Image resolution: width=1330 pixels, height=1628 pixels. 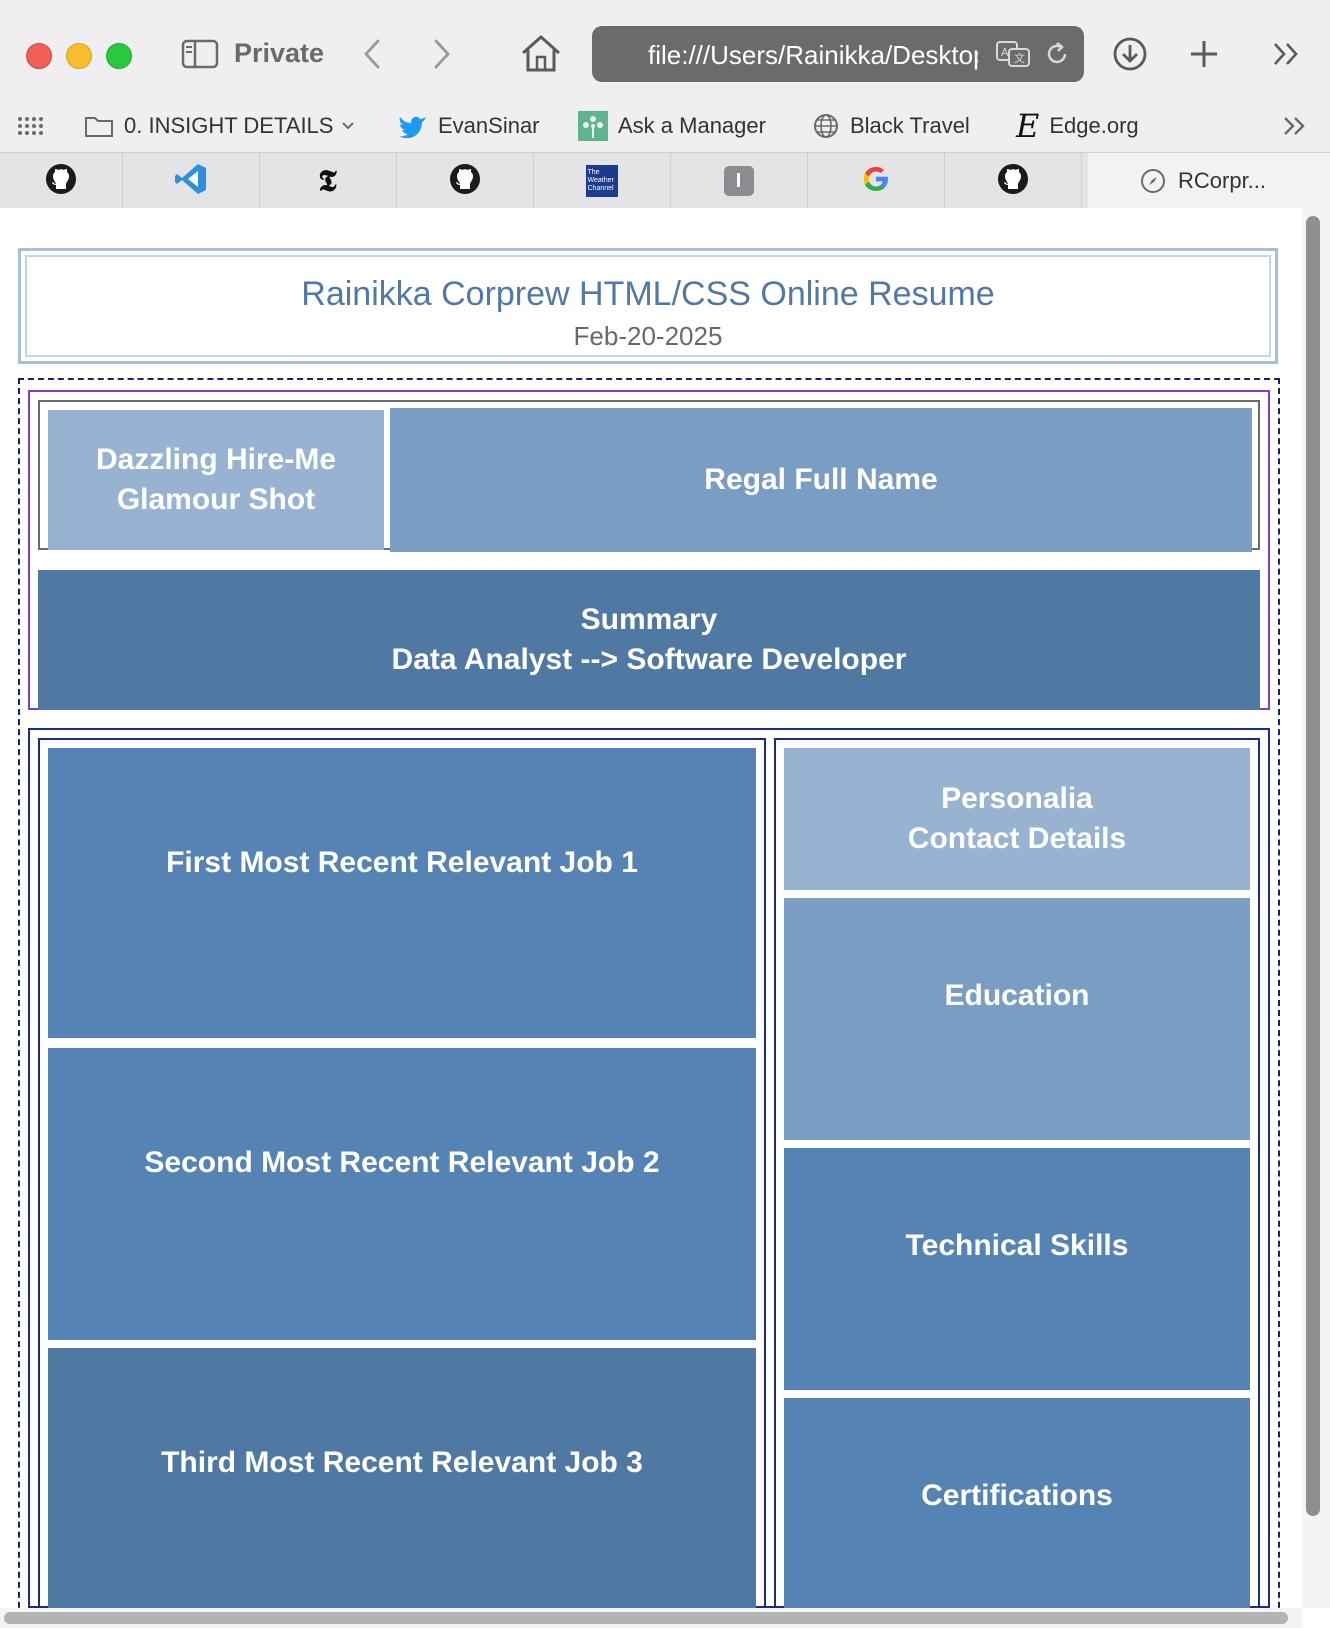 What do you see at coordinates (1094, 125) in the screenshot?
I see `bookmark-label: Edge.org` at bounding box center [1094, 125].